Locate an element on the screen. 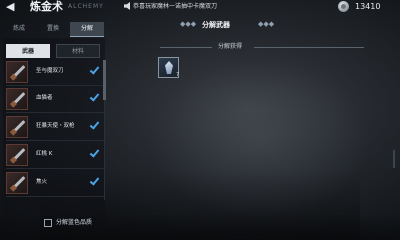 The width and height of the screenshot is (400, 240). announcement-banner: 恭喜玩家魔林一诺抽中卡魔双刀 is located at coordinates (224, 6).